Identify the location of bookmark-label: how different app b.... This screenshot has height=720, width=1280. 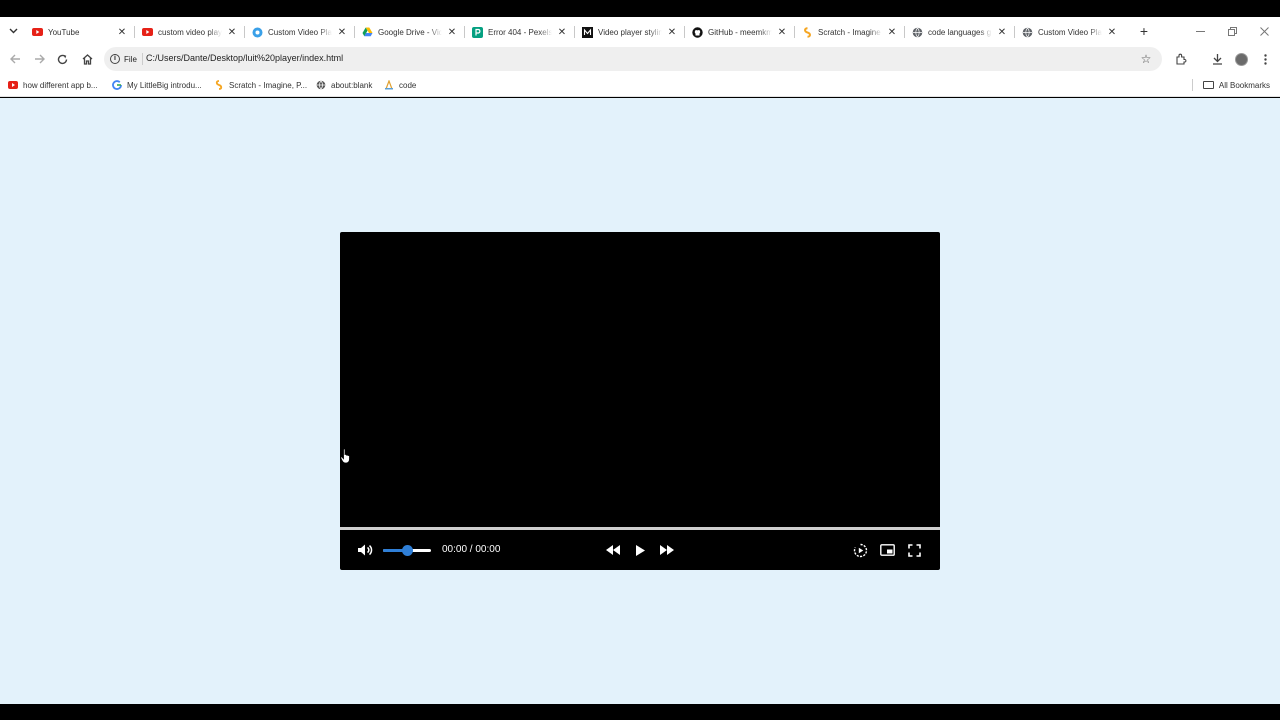
(60, 85).